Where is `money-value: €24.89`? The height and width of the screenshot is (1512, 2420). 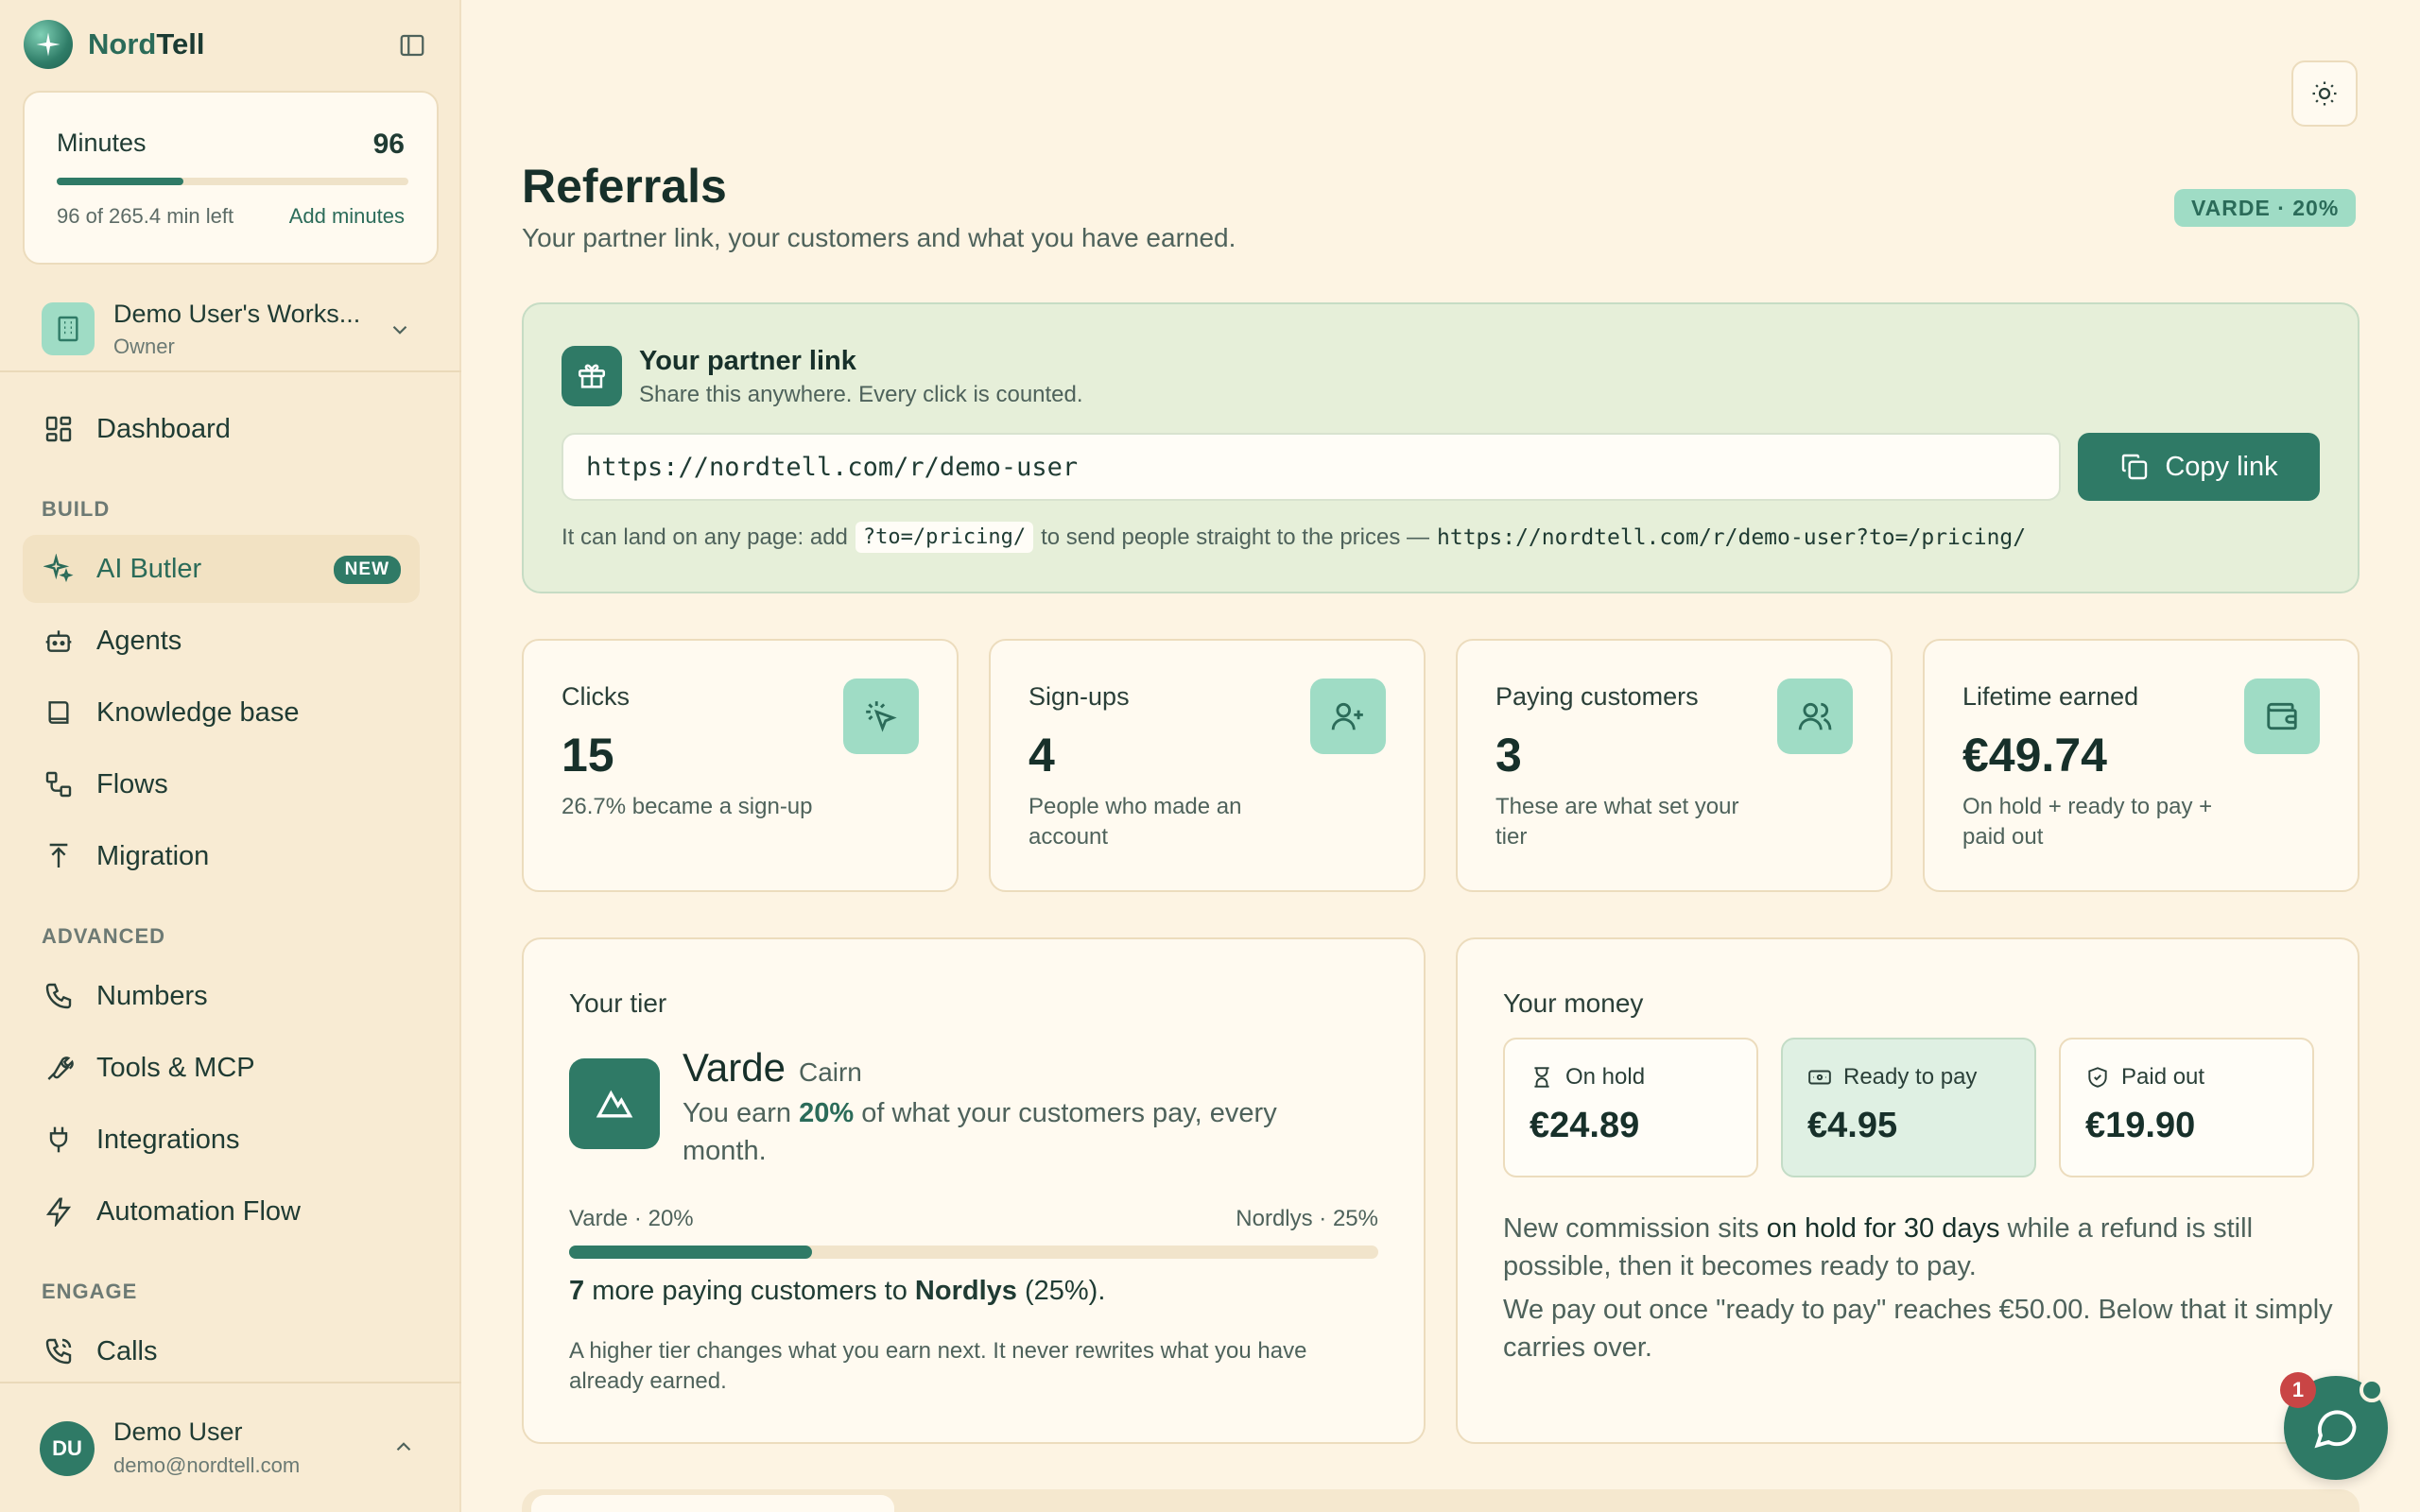 money-value: €24.89 is located at coordinates (1585, 1125).